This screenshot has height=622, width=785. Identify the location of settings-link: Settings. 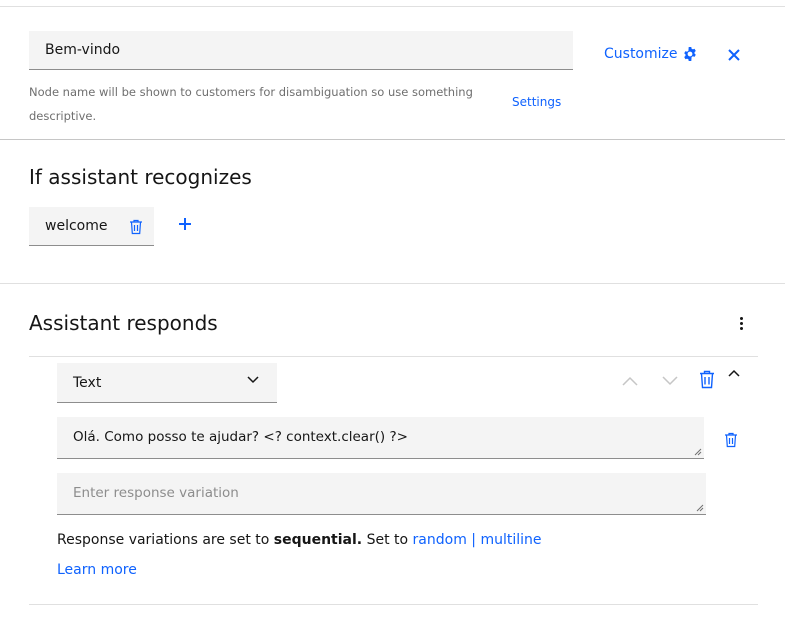
(536, 102).